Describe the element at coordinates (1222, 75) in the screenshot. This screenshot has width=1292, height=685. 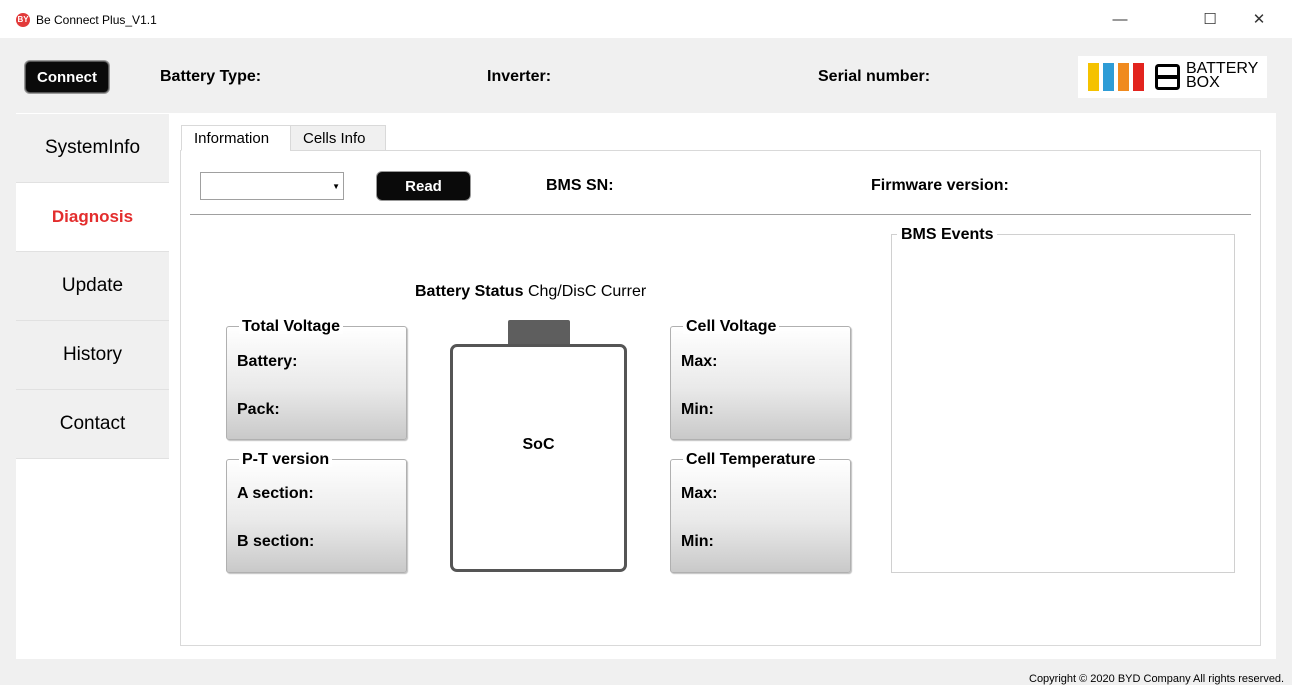
I see `logo-text: BATTERY BOX` at that location.